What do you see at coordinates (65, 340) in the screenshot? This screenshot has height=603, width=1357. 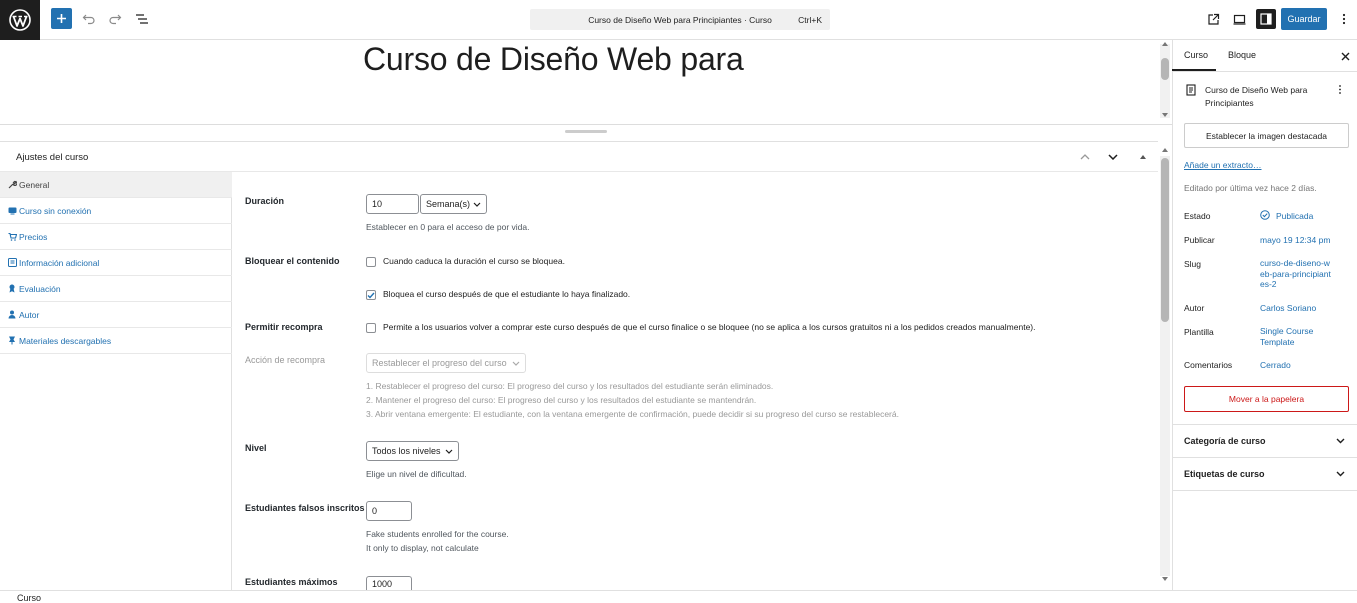 I see `tab-label: Materiales descargables` at bounding box center [65, 340].